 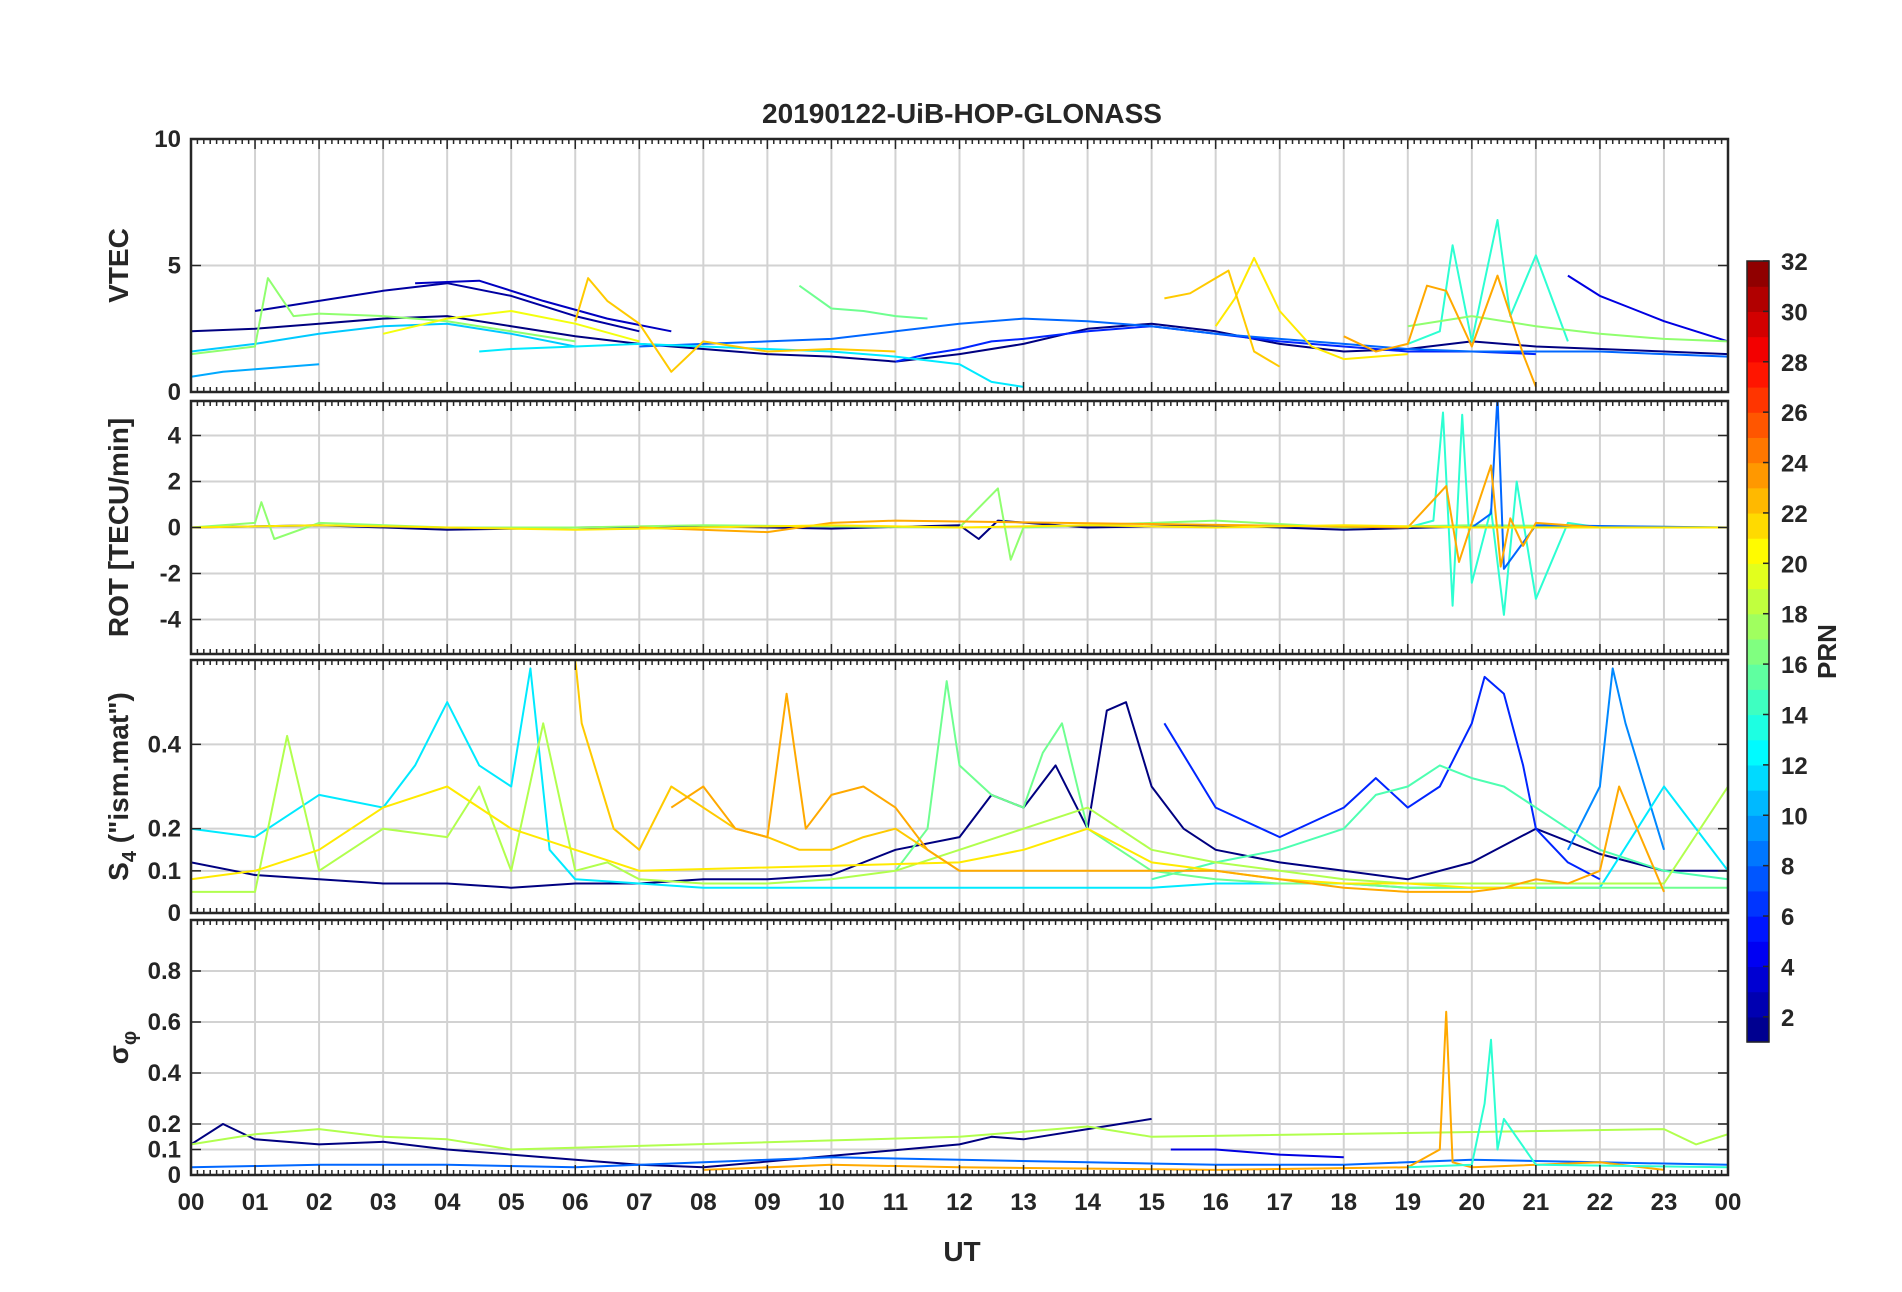 What do you see at coordinates (1794, 363) in the screenshot?
I see `colorbar-tick-label: 28` at bounding box center [1794, 363].